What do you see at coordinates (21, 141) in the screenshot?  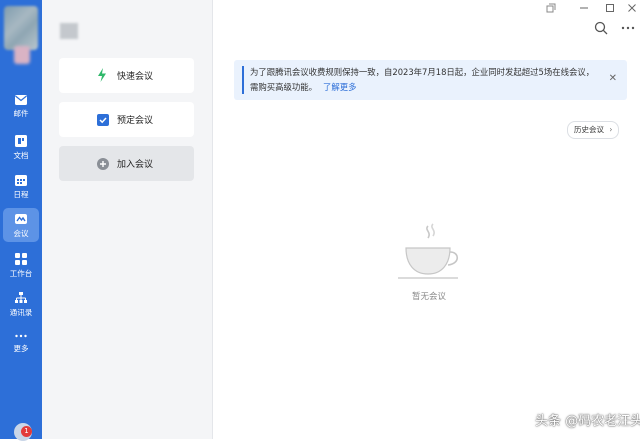 I see `document-icon` at bounding box center [21, 141].